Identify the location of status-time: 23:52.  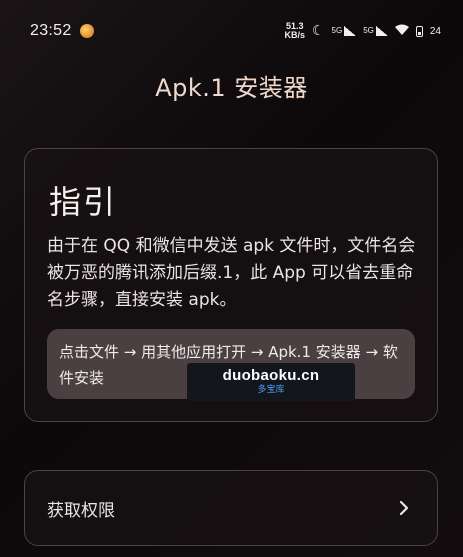
(51, 30).